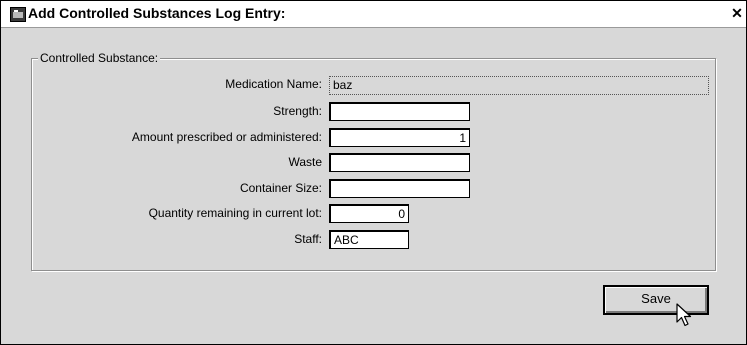 This screenshot has width=747, height=345. Describe the element at coordinates (737, 13) in the screenshot. I see `close-icon: ✕` at that location.